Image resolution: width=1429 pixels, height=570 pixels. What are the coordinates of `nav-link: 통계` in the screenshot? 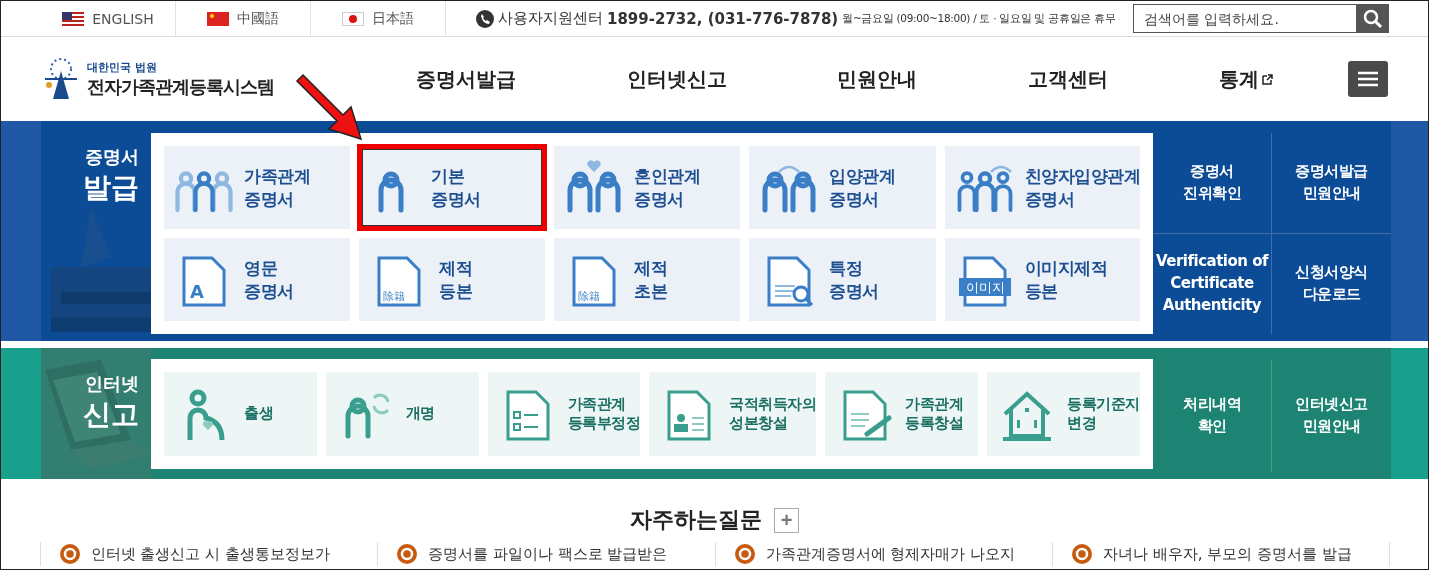 It's located at (1245, 79).